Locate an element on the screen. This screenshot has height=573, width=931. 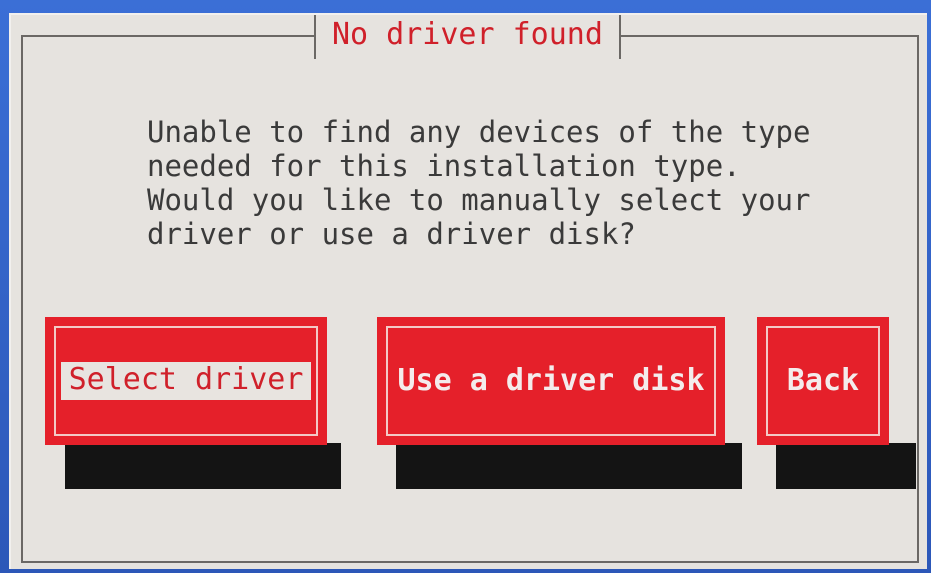
select-driver-button: Select driver is located at coordinates (186, 381).